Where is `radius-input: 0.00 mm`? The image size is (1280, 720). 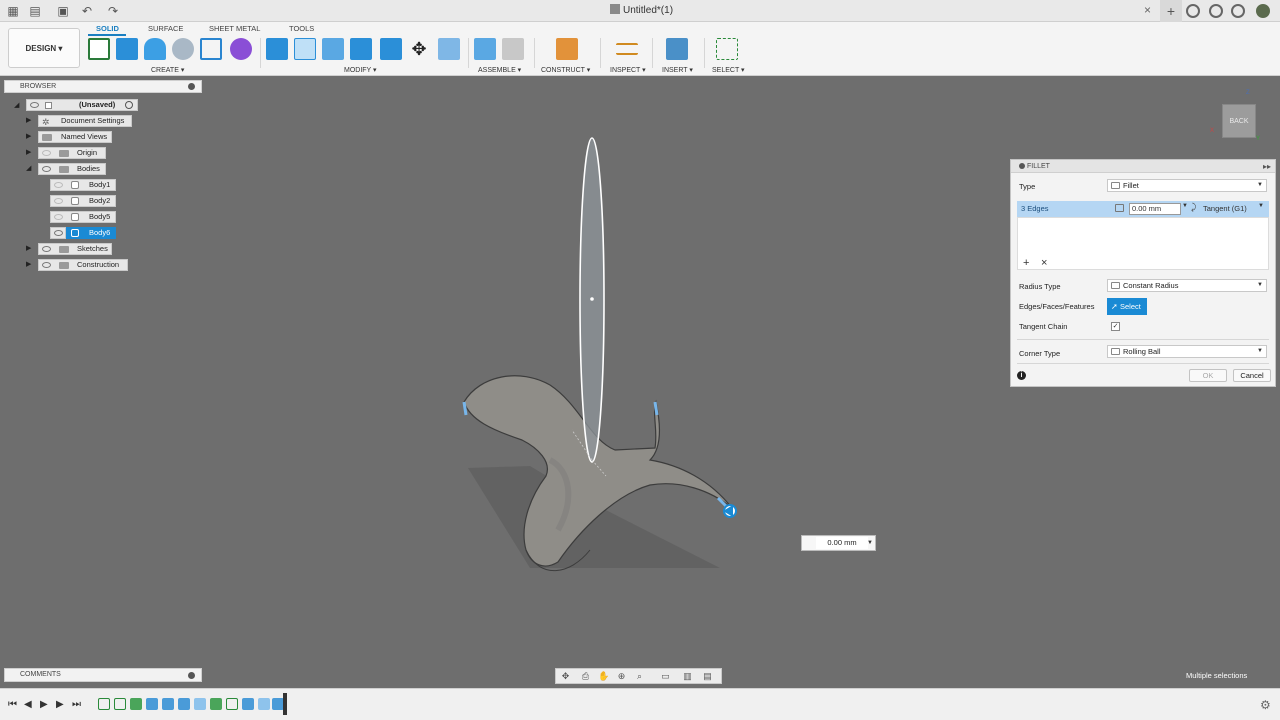 radius-input: 0.00 mm is located at coordinates (1155, 209).